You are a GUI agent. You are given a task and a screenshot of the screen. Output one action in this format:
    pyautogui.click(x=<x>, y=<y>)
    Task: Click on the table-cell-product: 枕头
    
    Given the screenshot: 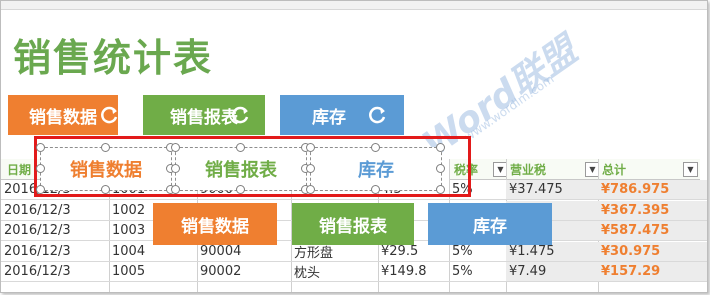 What is the action you would take?
    pyautogui.click(x=334, y=272)
    